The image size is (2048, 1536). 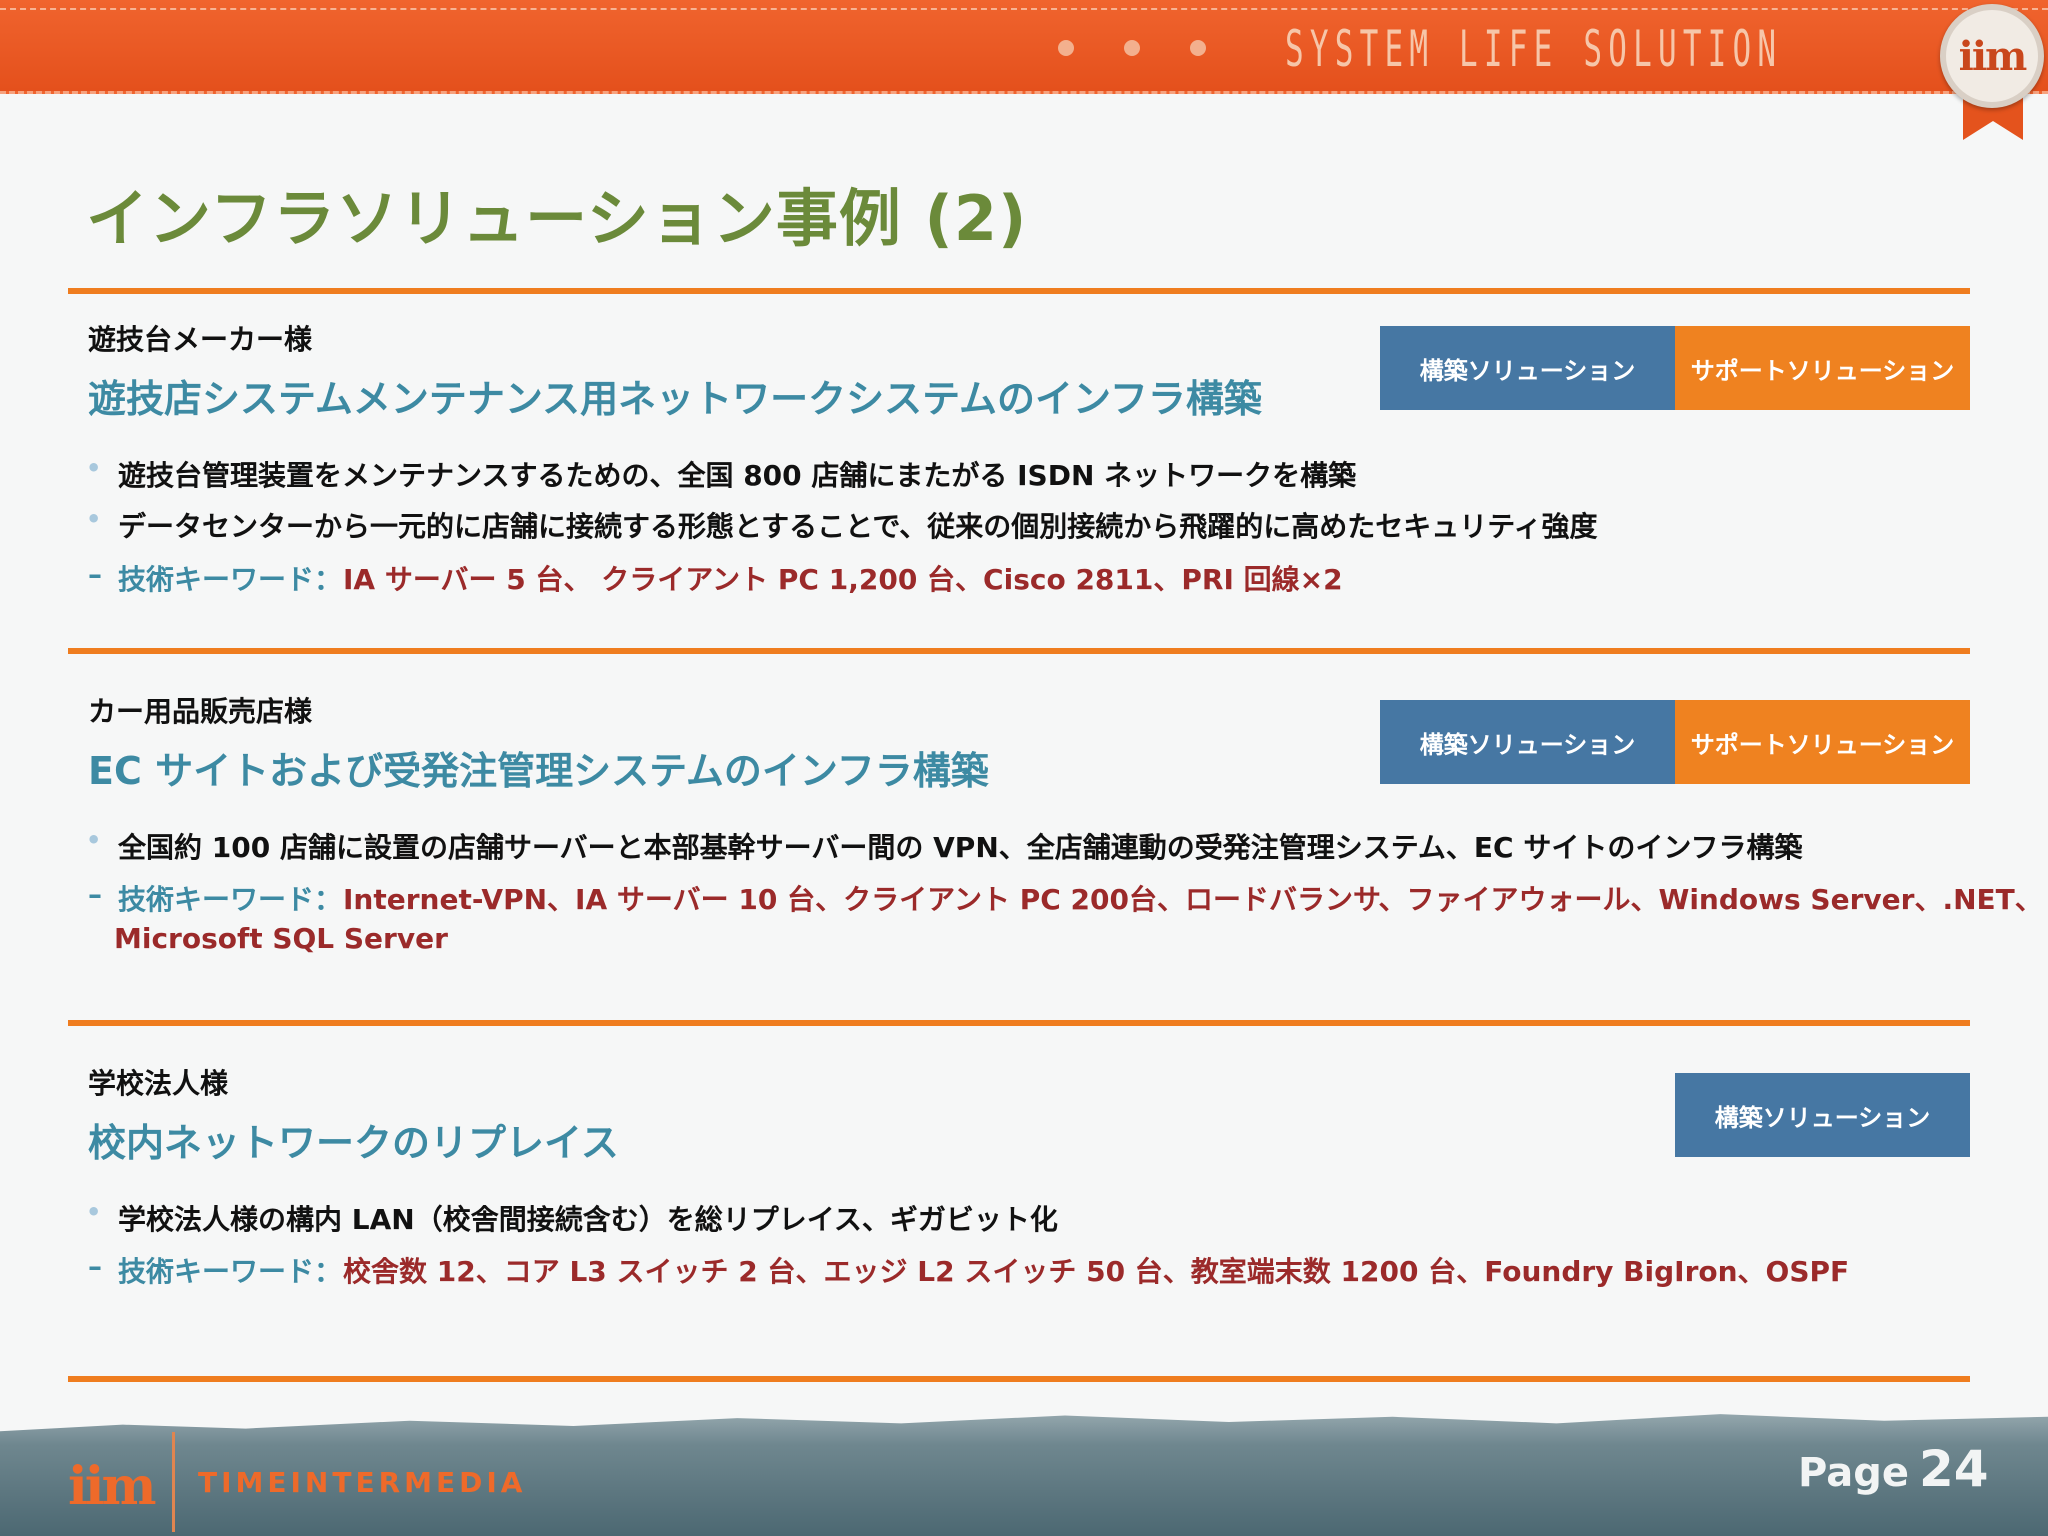 I want to click on client-name: カー用品販売店様, so click(x=200, y=711).